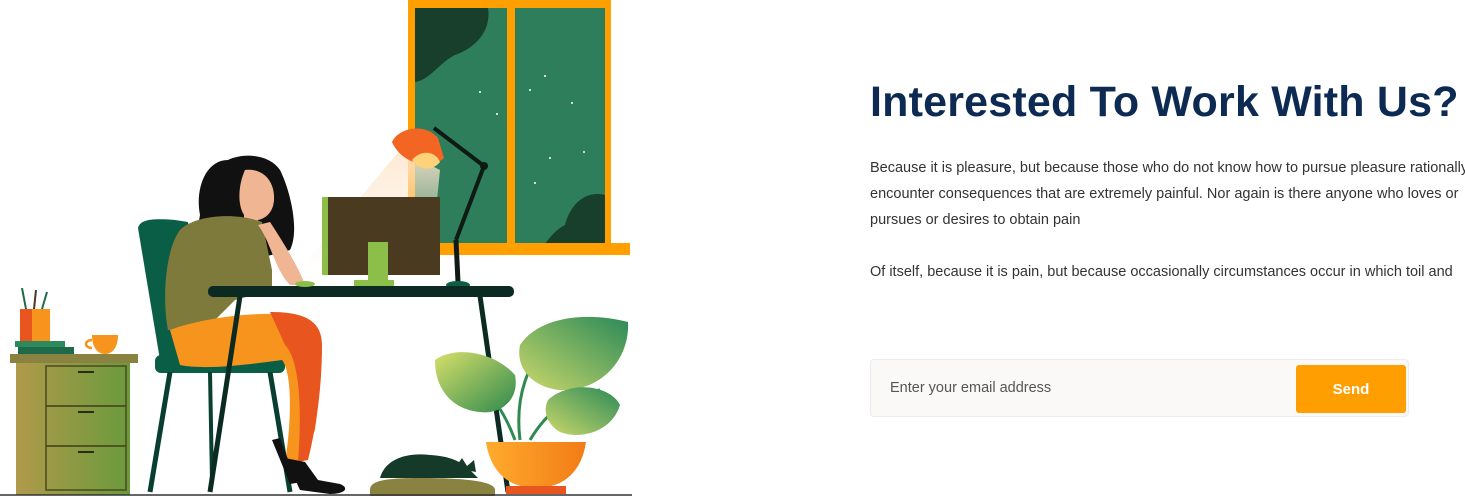 This screenshot has width=1465, height=496. What do you see at coordinates (255, 324) in the screenshot?
I see `woman-figure` at bounding box center [255, 324].